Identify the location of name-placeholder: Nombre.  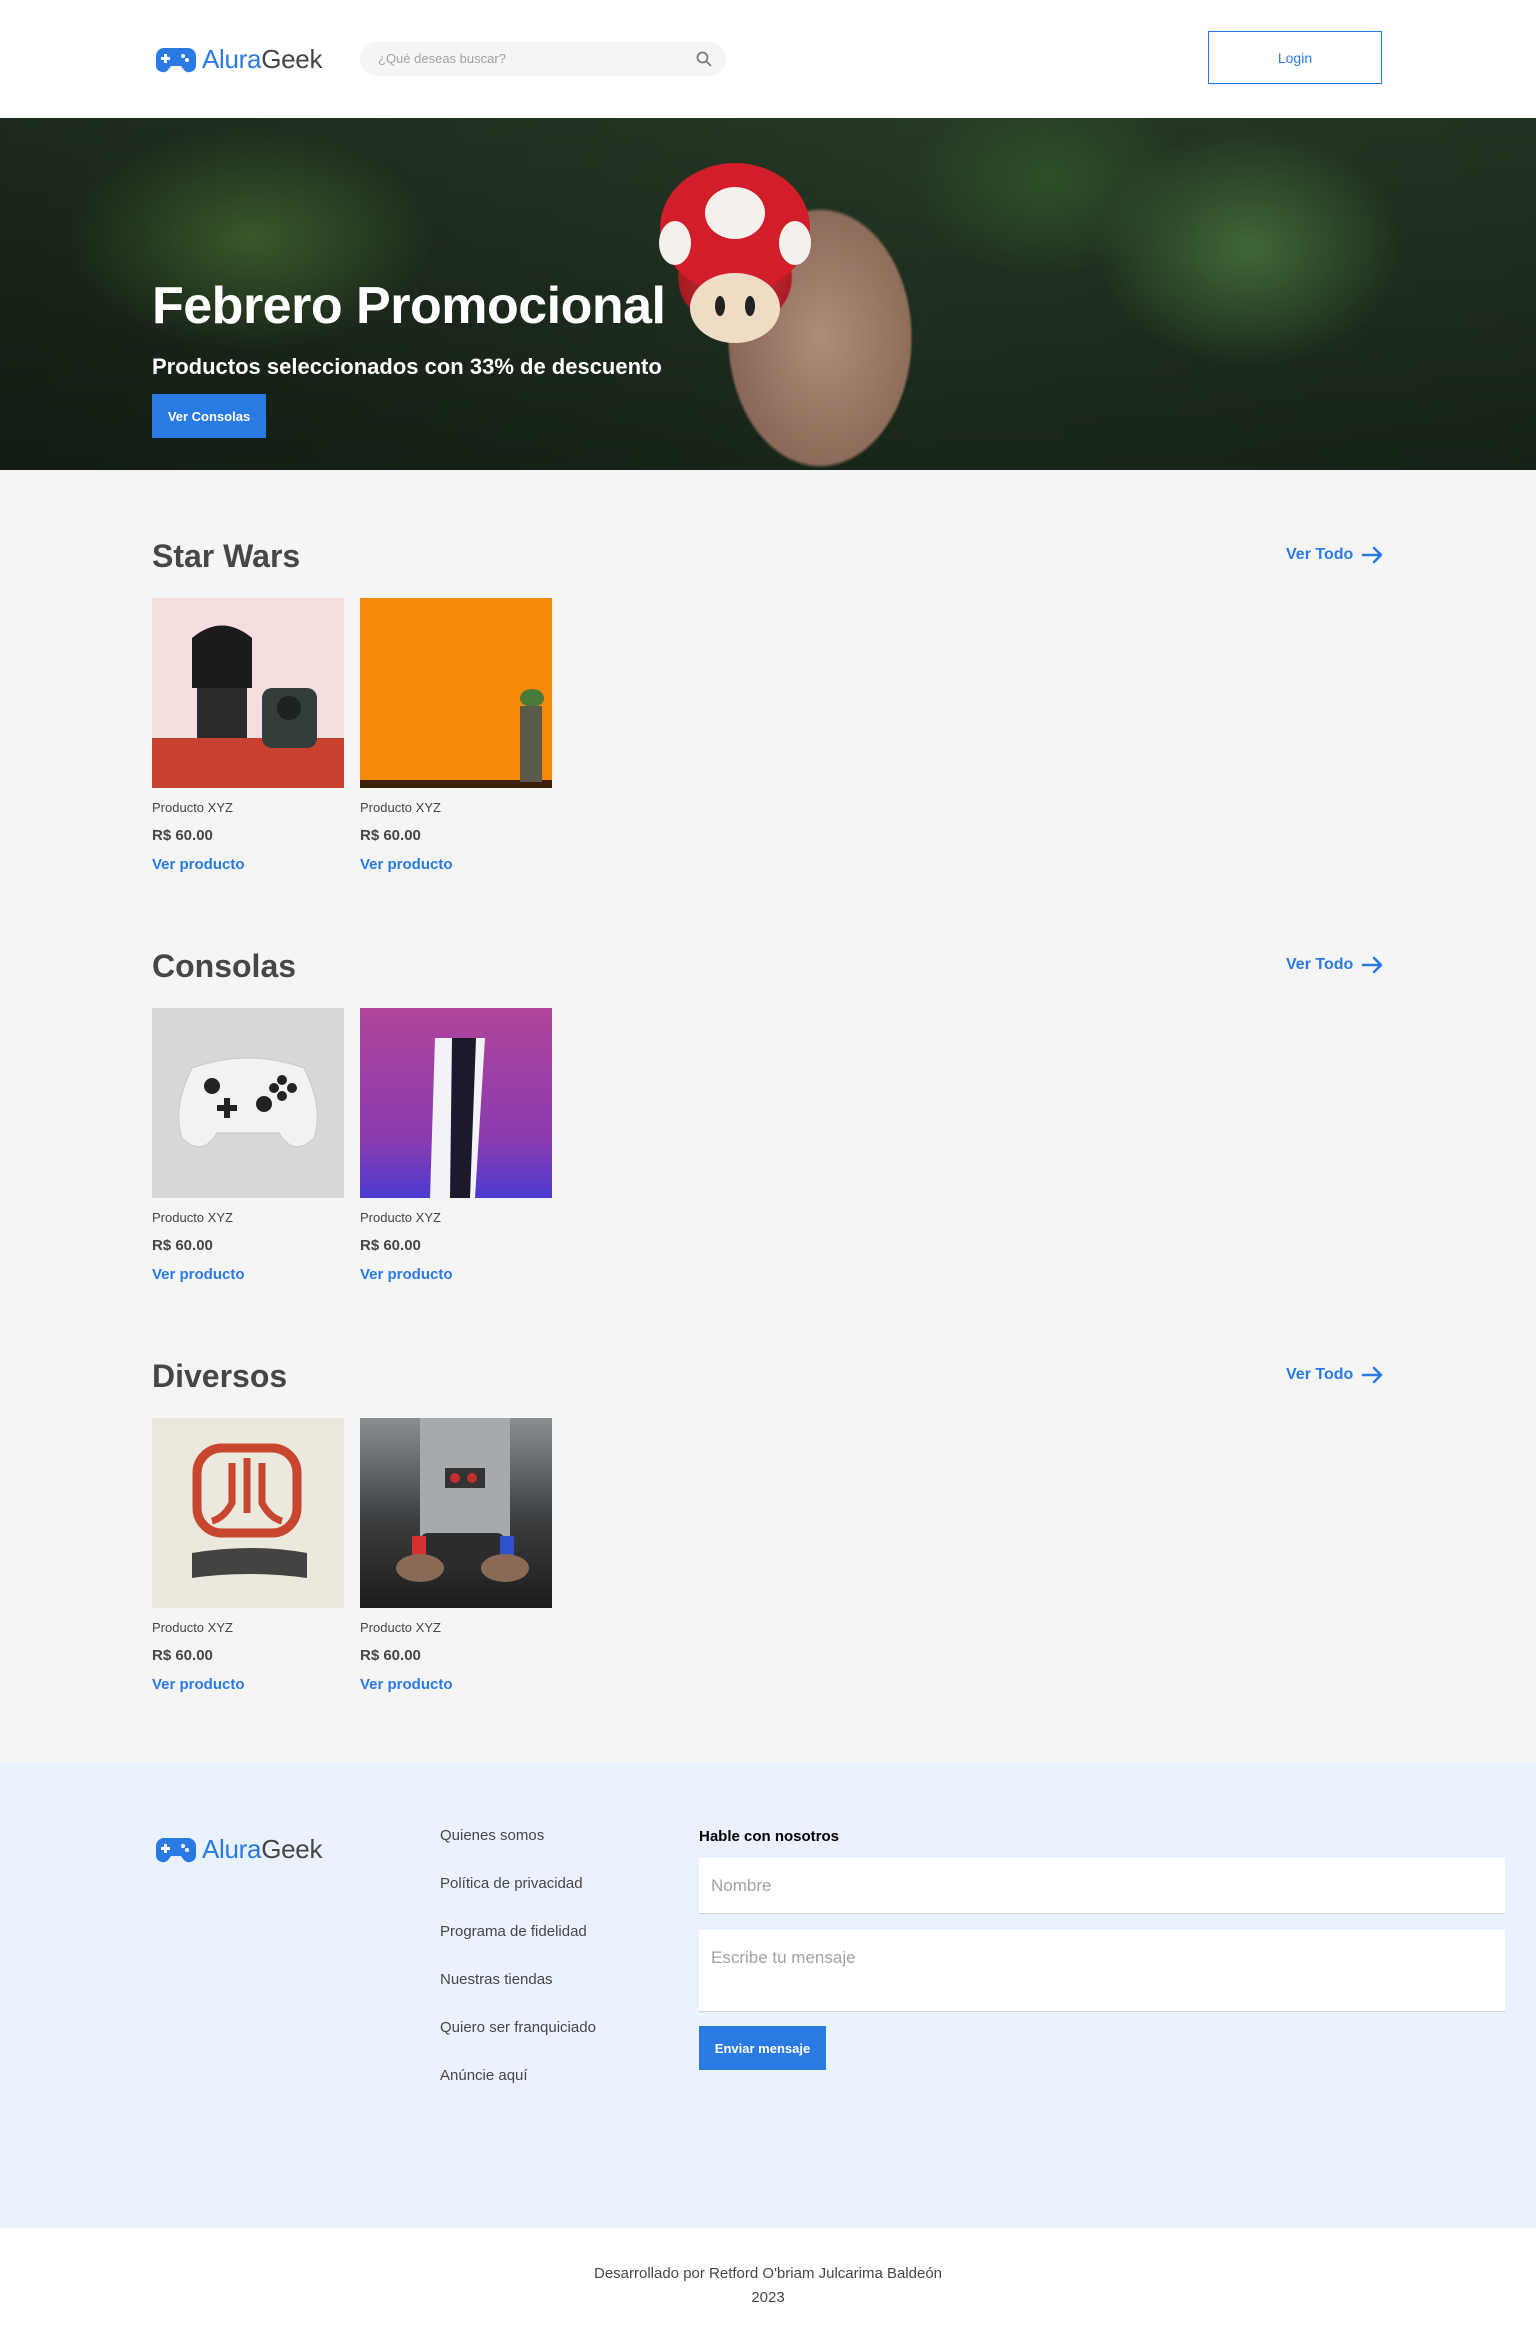
(741, 1885).